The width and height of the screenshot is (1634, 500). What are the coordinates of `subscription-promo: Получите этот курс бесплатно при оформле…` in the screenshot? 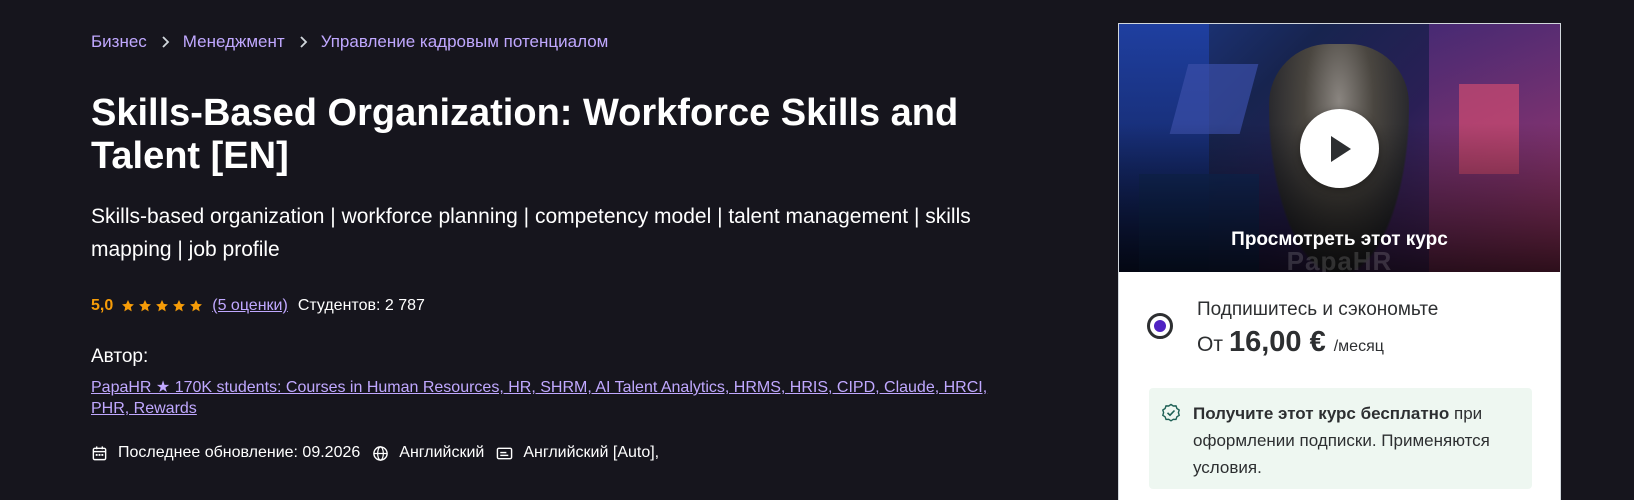 It's located at (1340, 438).